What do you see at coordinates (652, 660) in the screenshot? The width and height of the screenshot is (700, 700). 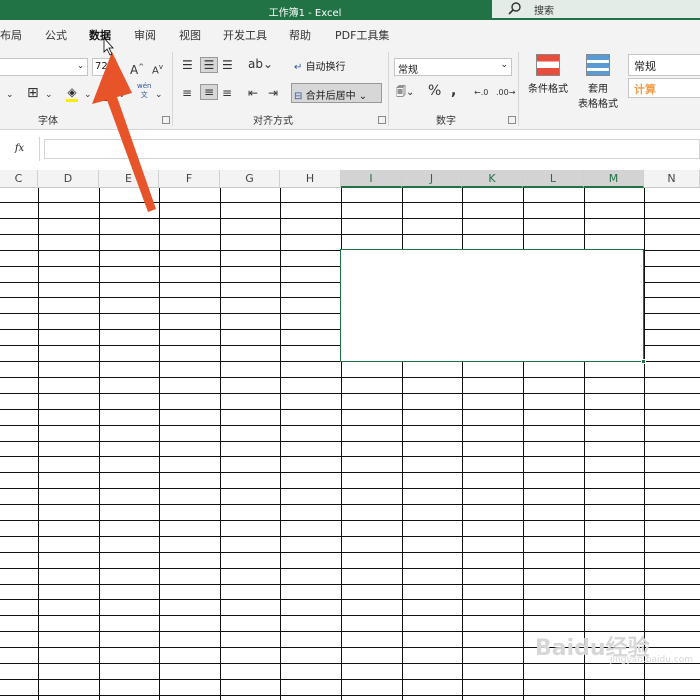 I see `watermark-url: jingyan.baidu.com` at bounding box center [652, 660].